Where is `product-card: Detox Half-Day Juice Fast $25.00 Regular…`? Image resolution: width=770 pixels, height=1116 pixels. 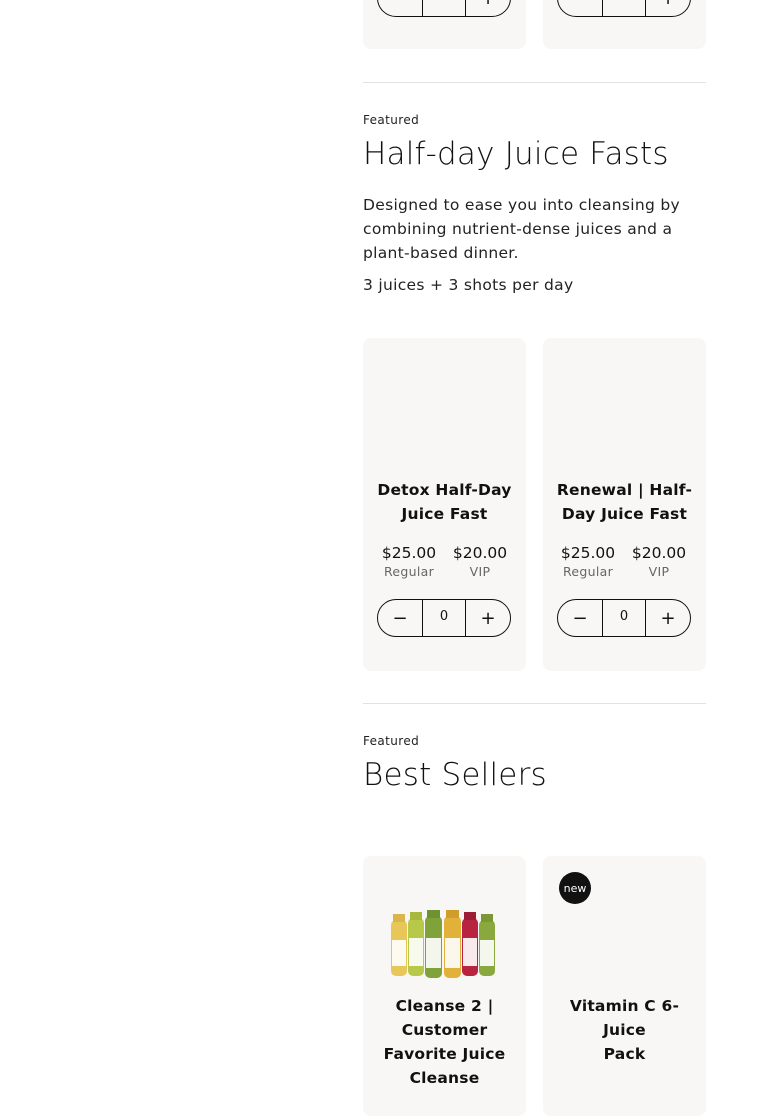 product-card: Detox Half-Day Juice Fast $25.00 Regular… is located at coordinates (444, 504).